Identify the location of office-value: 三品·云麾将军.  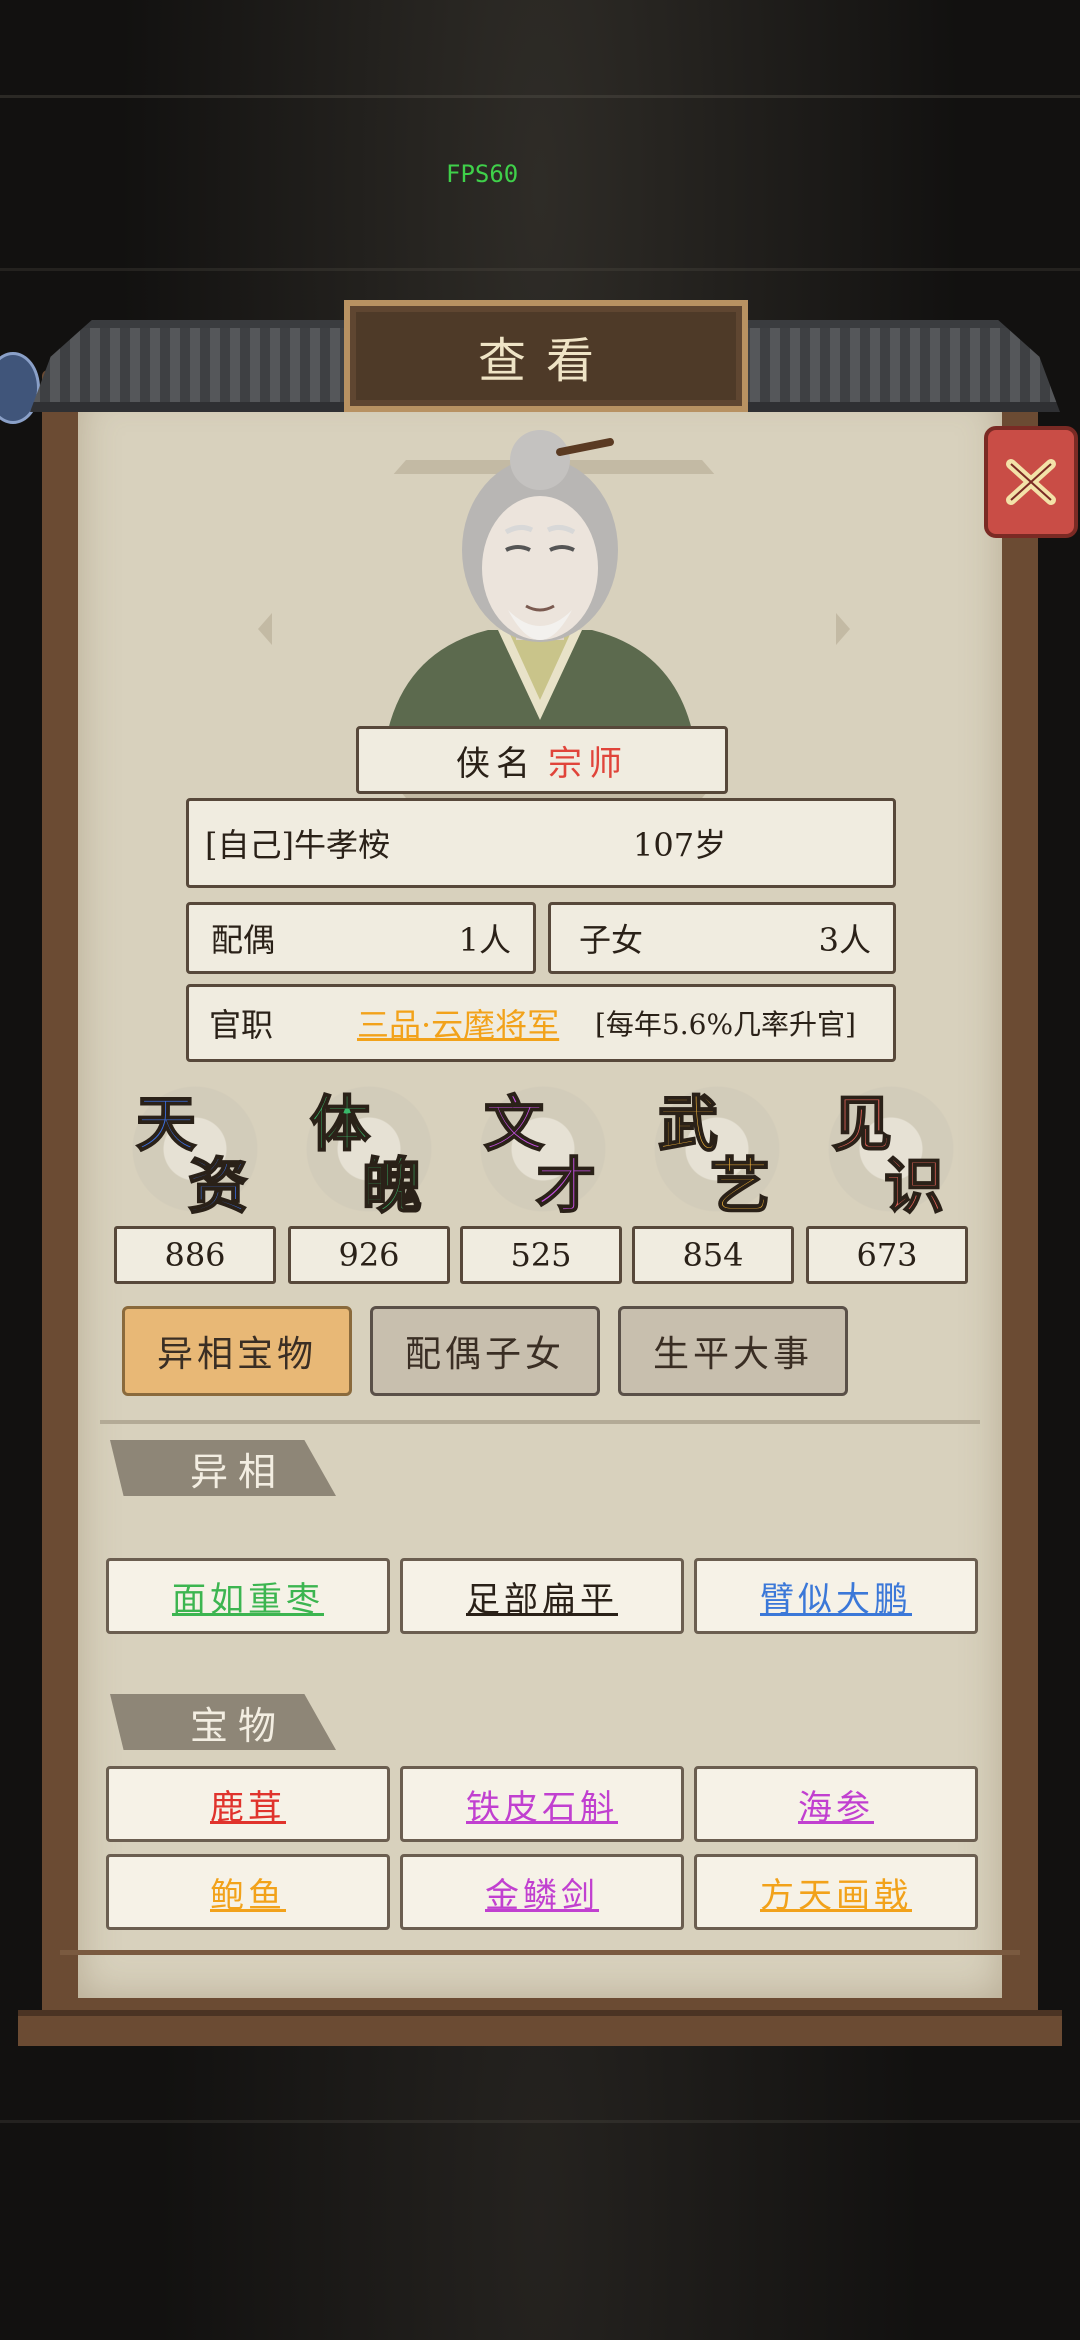
(458, 1023).